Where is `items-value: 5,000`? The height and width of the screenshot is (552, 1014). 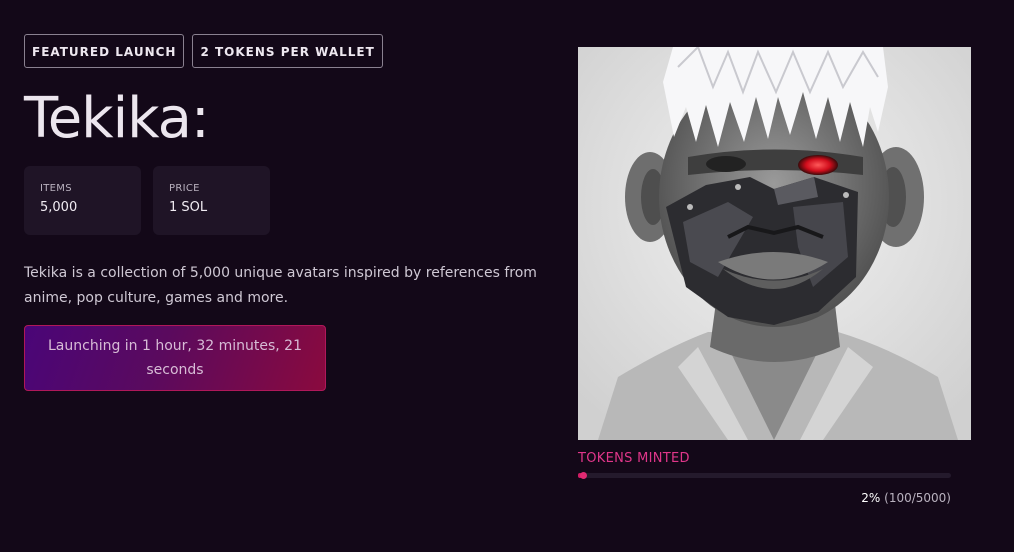 items-value: 5,000 is located at coordinates (59, 207).